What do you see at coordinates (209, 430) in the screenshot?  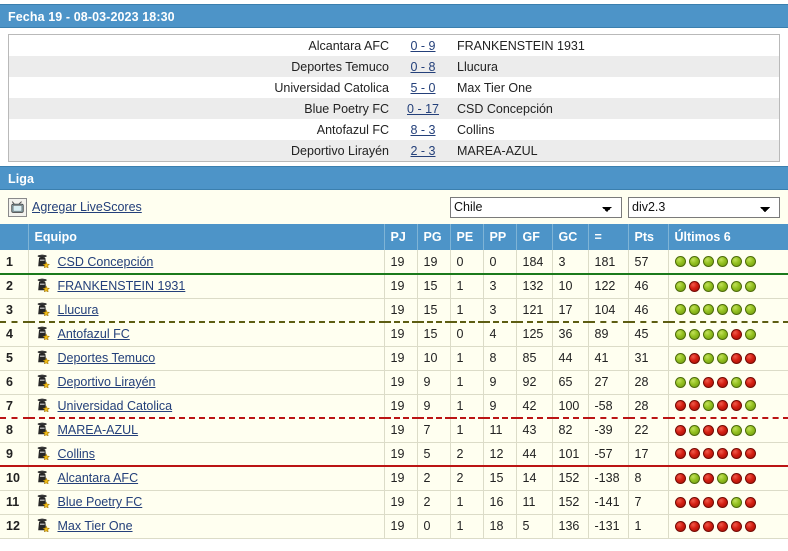 I see `team-cell-inner: MAREA-AZUL` at bounding box center [209, 430].